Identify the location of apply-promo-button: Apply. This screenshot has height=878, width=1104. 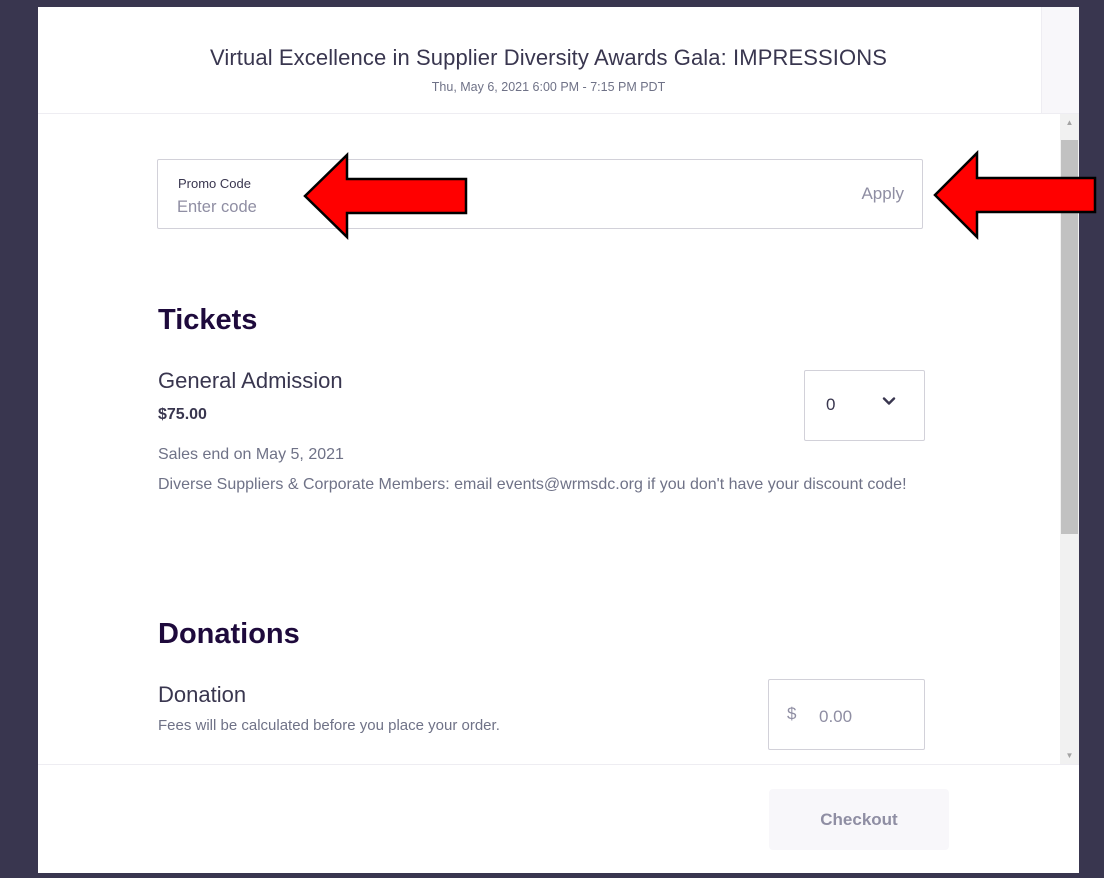
(882, 194).